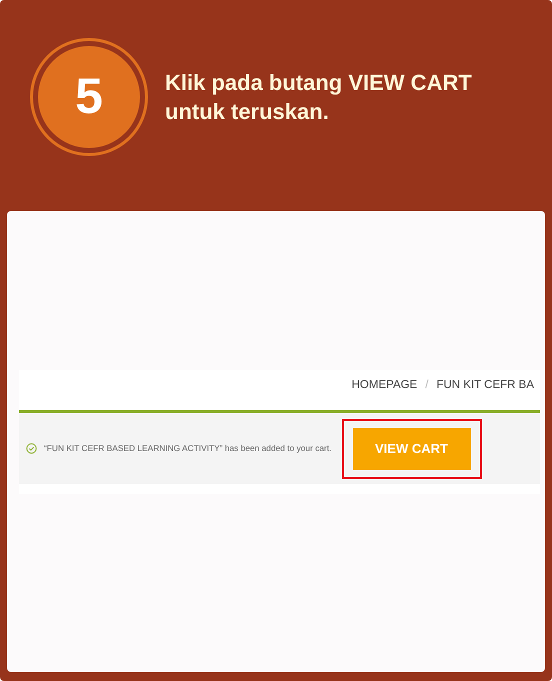 This screenshot has width=552, height=681. I want to click on check-icon, so click(31, 448).